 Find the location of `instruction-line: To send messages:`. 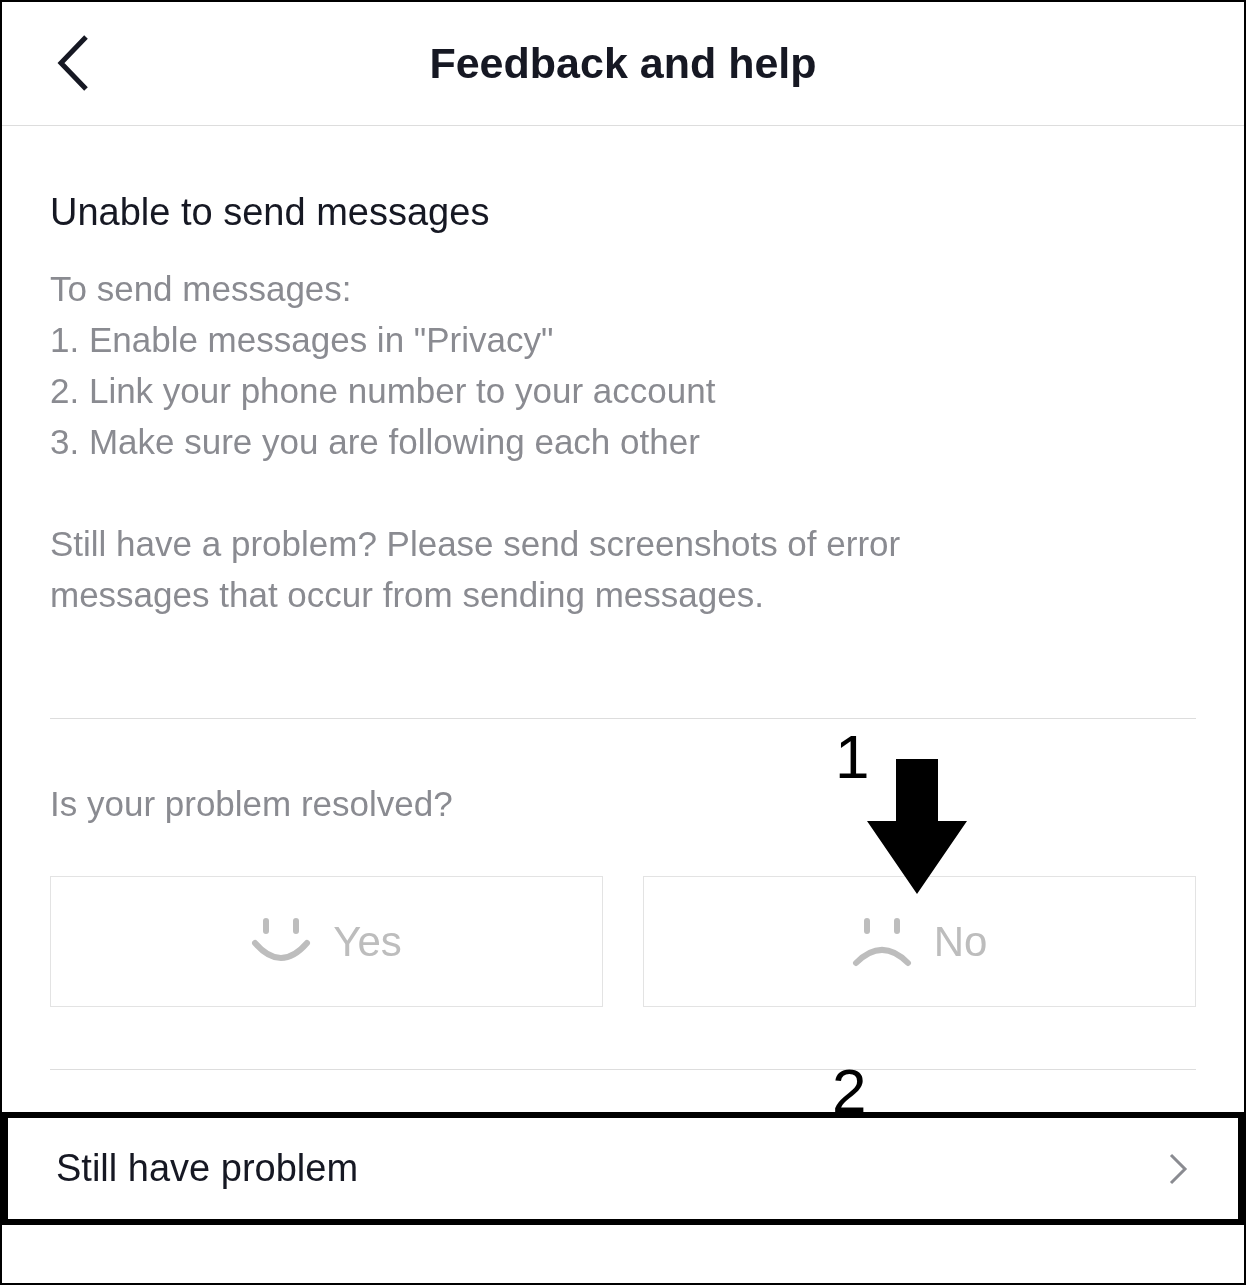

instruction-line: To send messages: is located at coordinates (201, 289).